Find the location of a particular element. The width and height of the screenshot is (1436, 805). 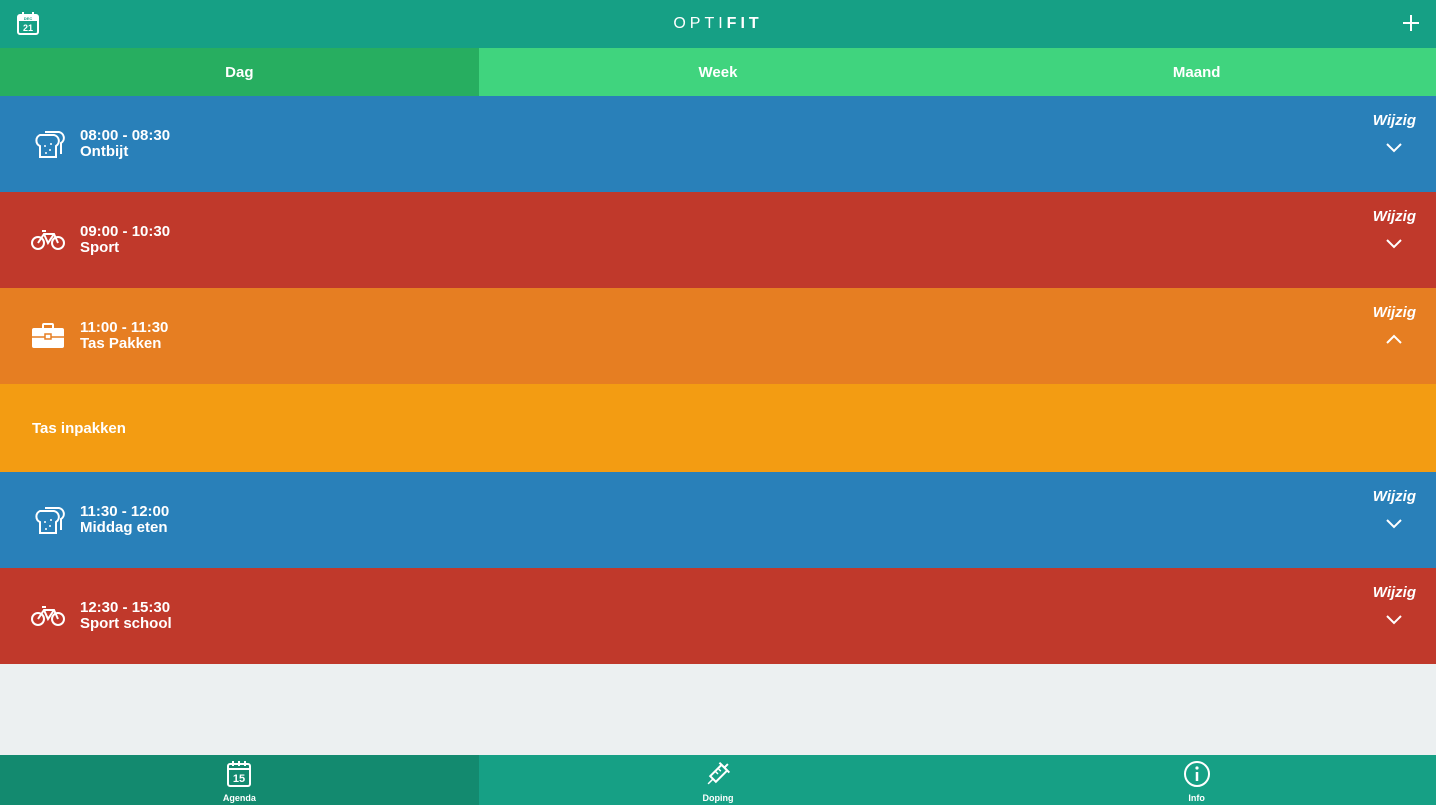

agenda-item-text: 08:00 - 08:30 Ontbijt is located at coordinates (125, 144).